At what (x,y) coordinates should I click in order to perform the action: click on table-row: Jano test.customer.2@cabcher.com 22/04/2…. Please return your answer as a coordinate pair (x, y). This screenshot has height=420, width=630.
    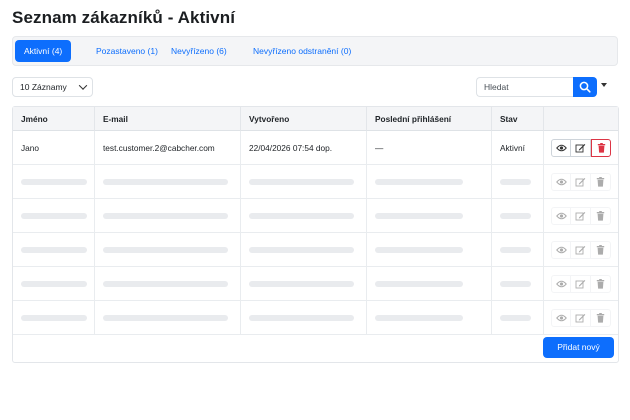
    Looking at the image, I should click on (315, 148).